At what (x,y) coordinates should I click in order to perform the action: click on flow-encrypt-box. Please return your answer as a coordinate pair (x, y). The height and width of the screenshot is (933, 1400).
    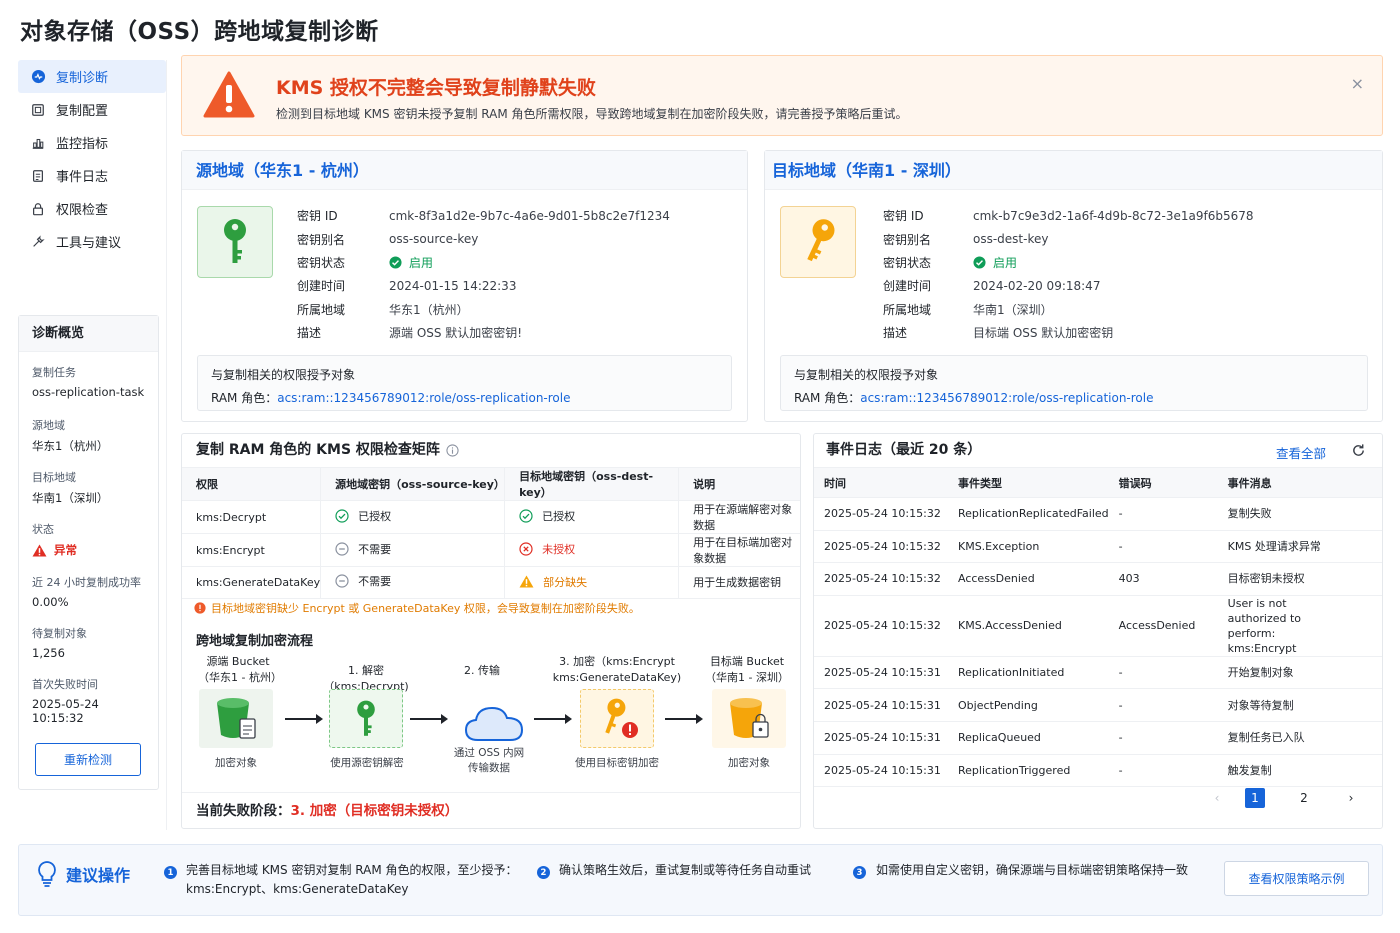
    Looking at the image, I should click on (617, 718).